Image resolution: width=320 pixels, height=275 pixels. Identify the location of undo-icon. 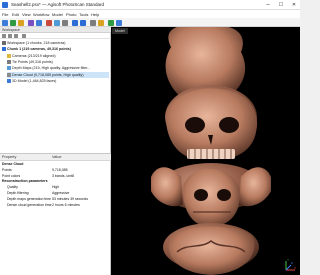
(31, 22).